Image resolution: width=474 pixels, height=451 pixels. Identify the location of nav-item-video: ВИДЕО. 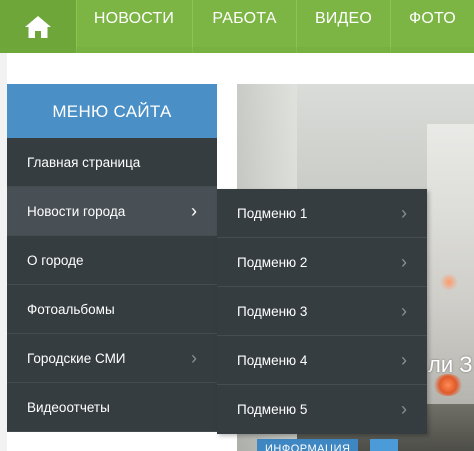
(344, 26).